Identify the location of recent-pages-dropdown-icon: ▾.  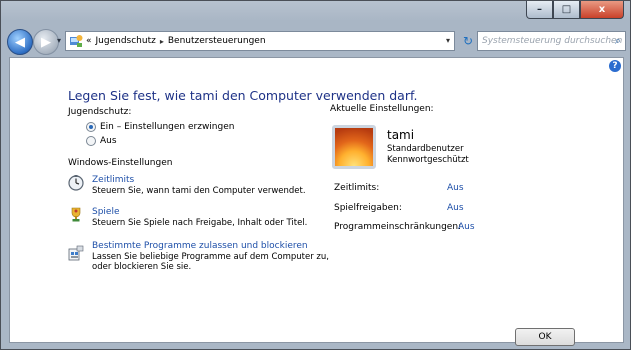
(59, 40).